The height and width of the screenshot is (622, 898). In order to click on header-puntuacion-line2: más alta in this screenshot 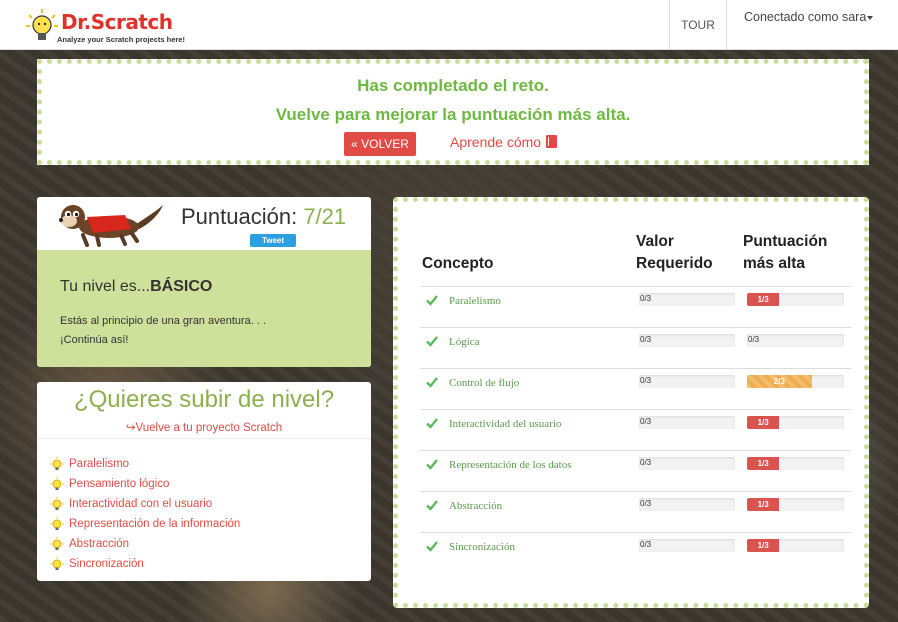, I will do `click(774, 263)`.